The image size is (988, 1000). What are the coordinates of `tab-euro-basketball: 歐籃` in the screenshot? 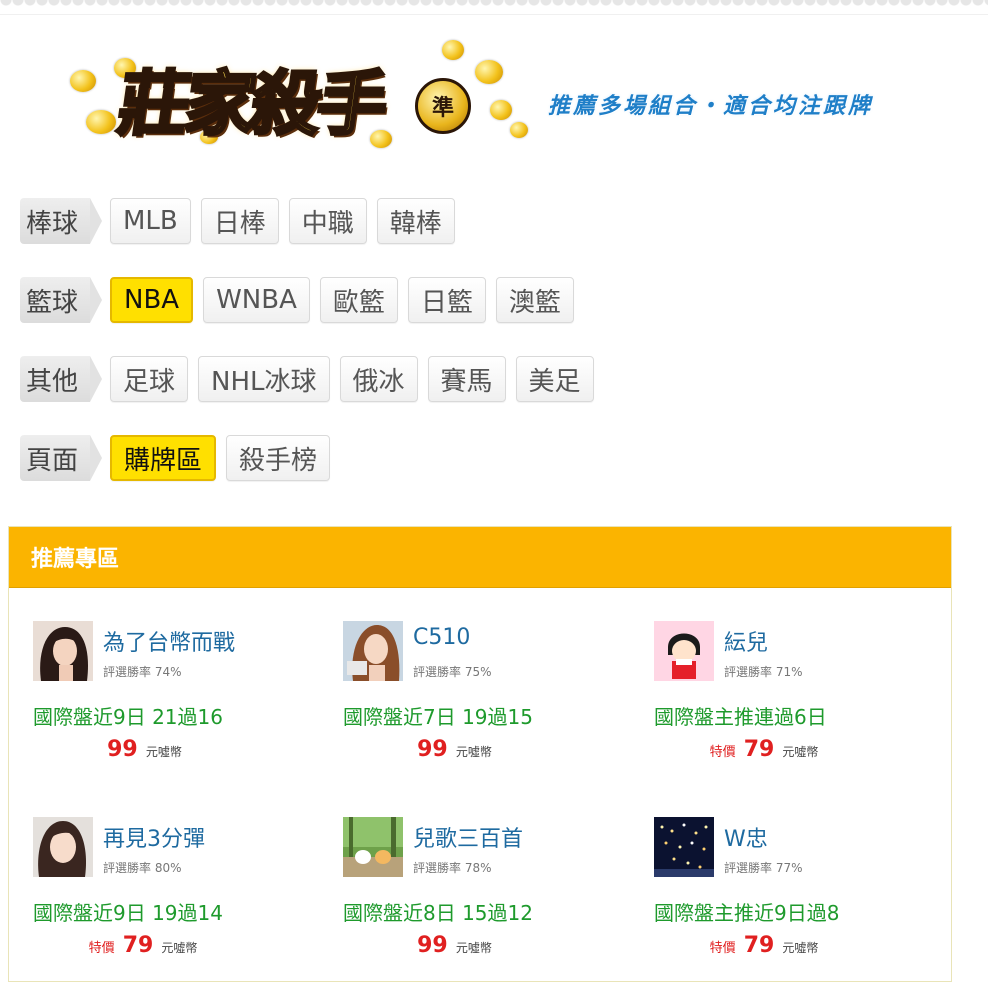 It's located at (358, 300).